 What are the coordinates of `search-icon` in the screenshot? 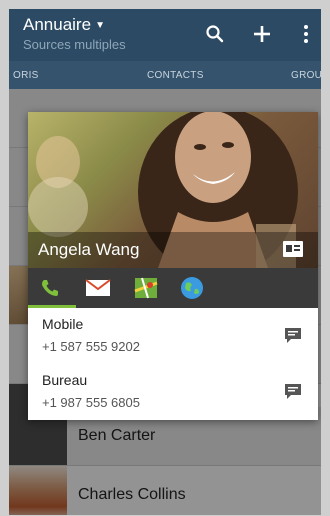 It's located at (215, 34).